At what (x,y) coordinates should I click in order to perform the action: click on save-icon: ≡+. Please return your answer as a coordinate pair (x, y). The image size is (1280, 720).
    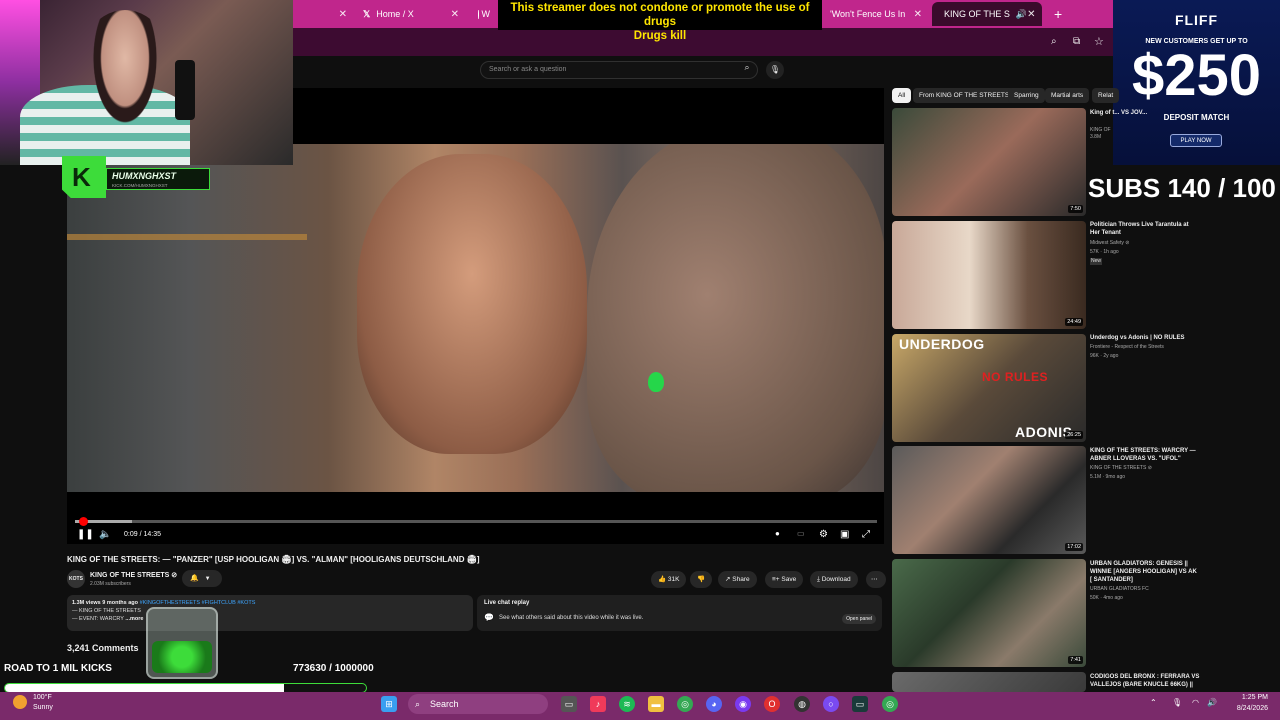
    Looking at the image, I should click on (777, 579).